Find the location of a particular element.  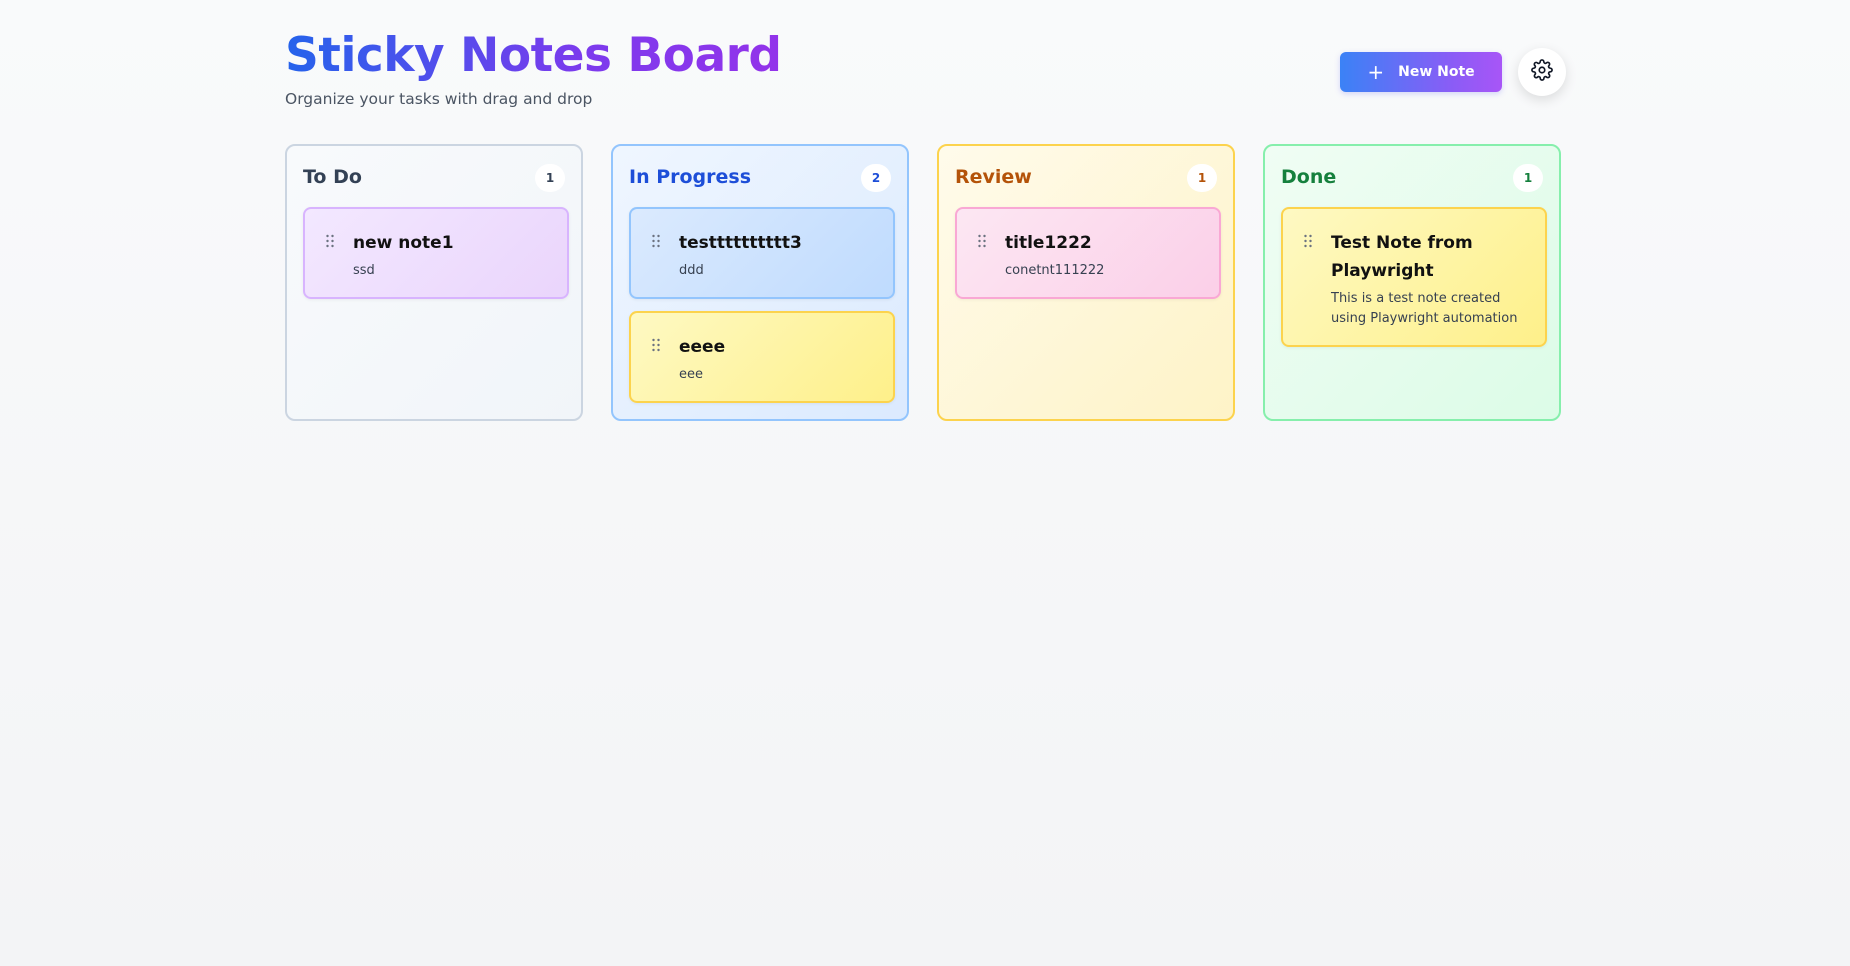

new-note-label: New Note is located at coordinates (1436, 72).